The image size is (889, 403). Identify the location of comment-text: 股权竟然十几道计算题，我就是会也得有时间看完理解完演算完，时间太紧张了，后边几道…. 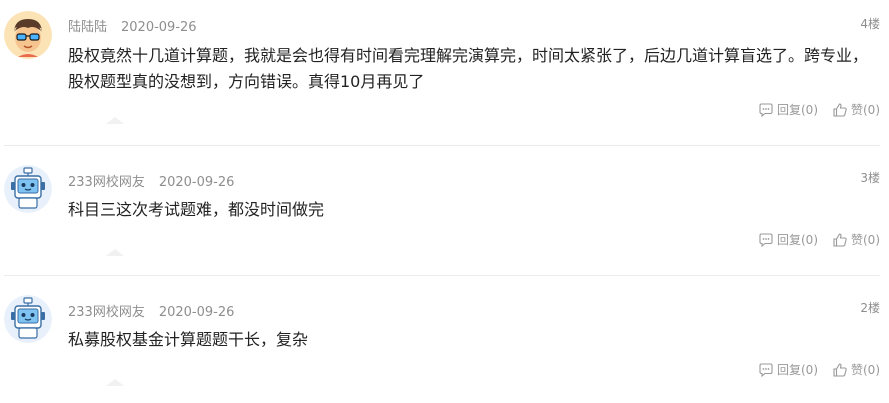
(468, 68).